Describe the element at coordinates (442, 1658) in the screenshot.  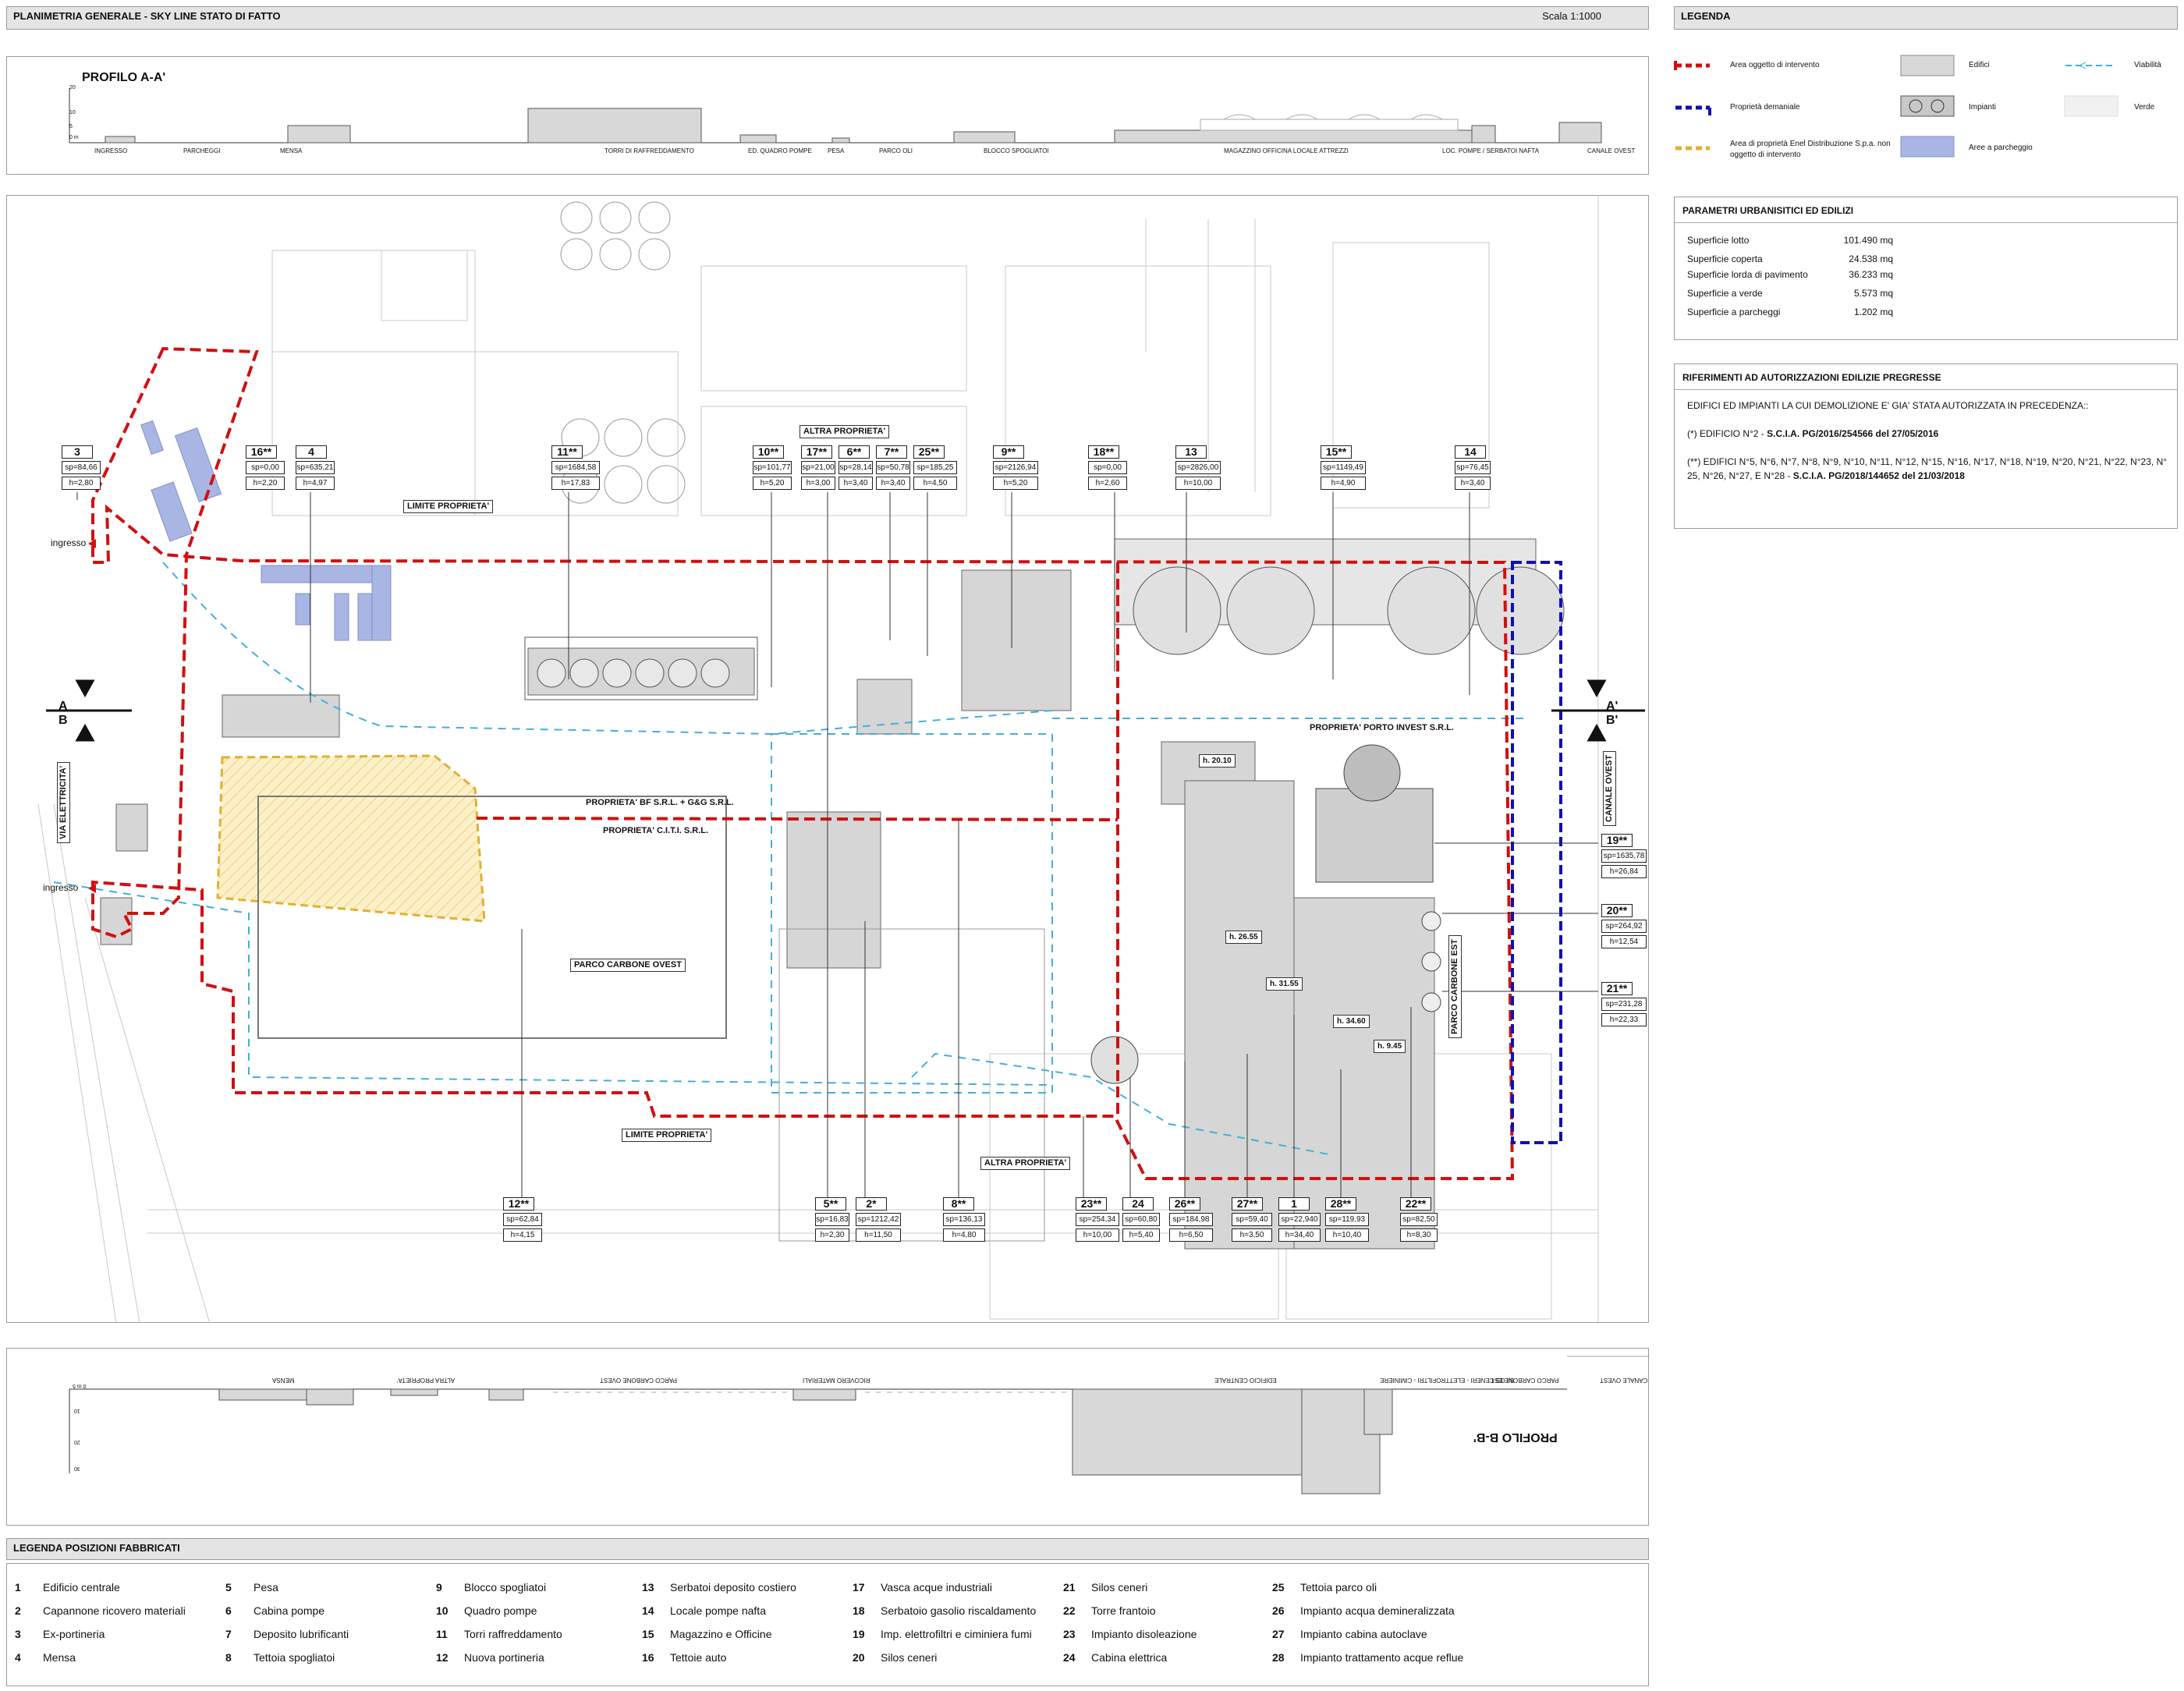
I see `position-number: 12` at that location.